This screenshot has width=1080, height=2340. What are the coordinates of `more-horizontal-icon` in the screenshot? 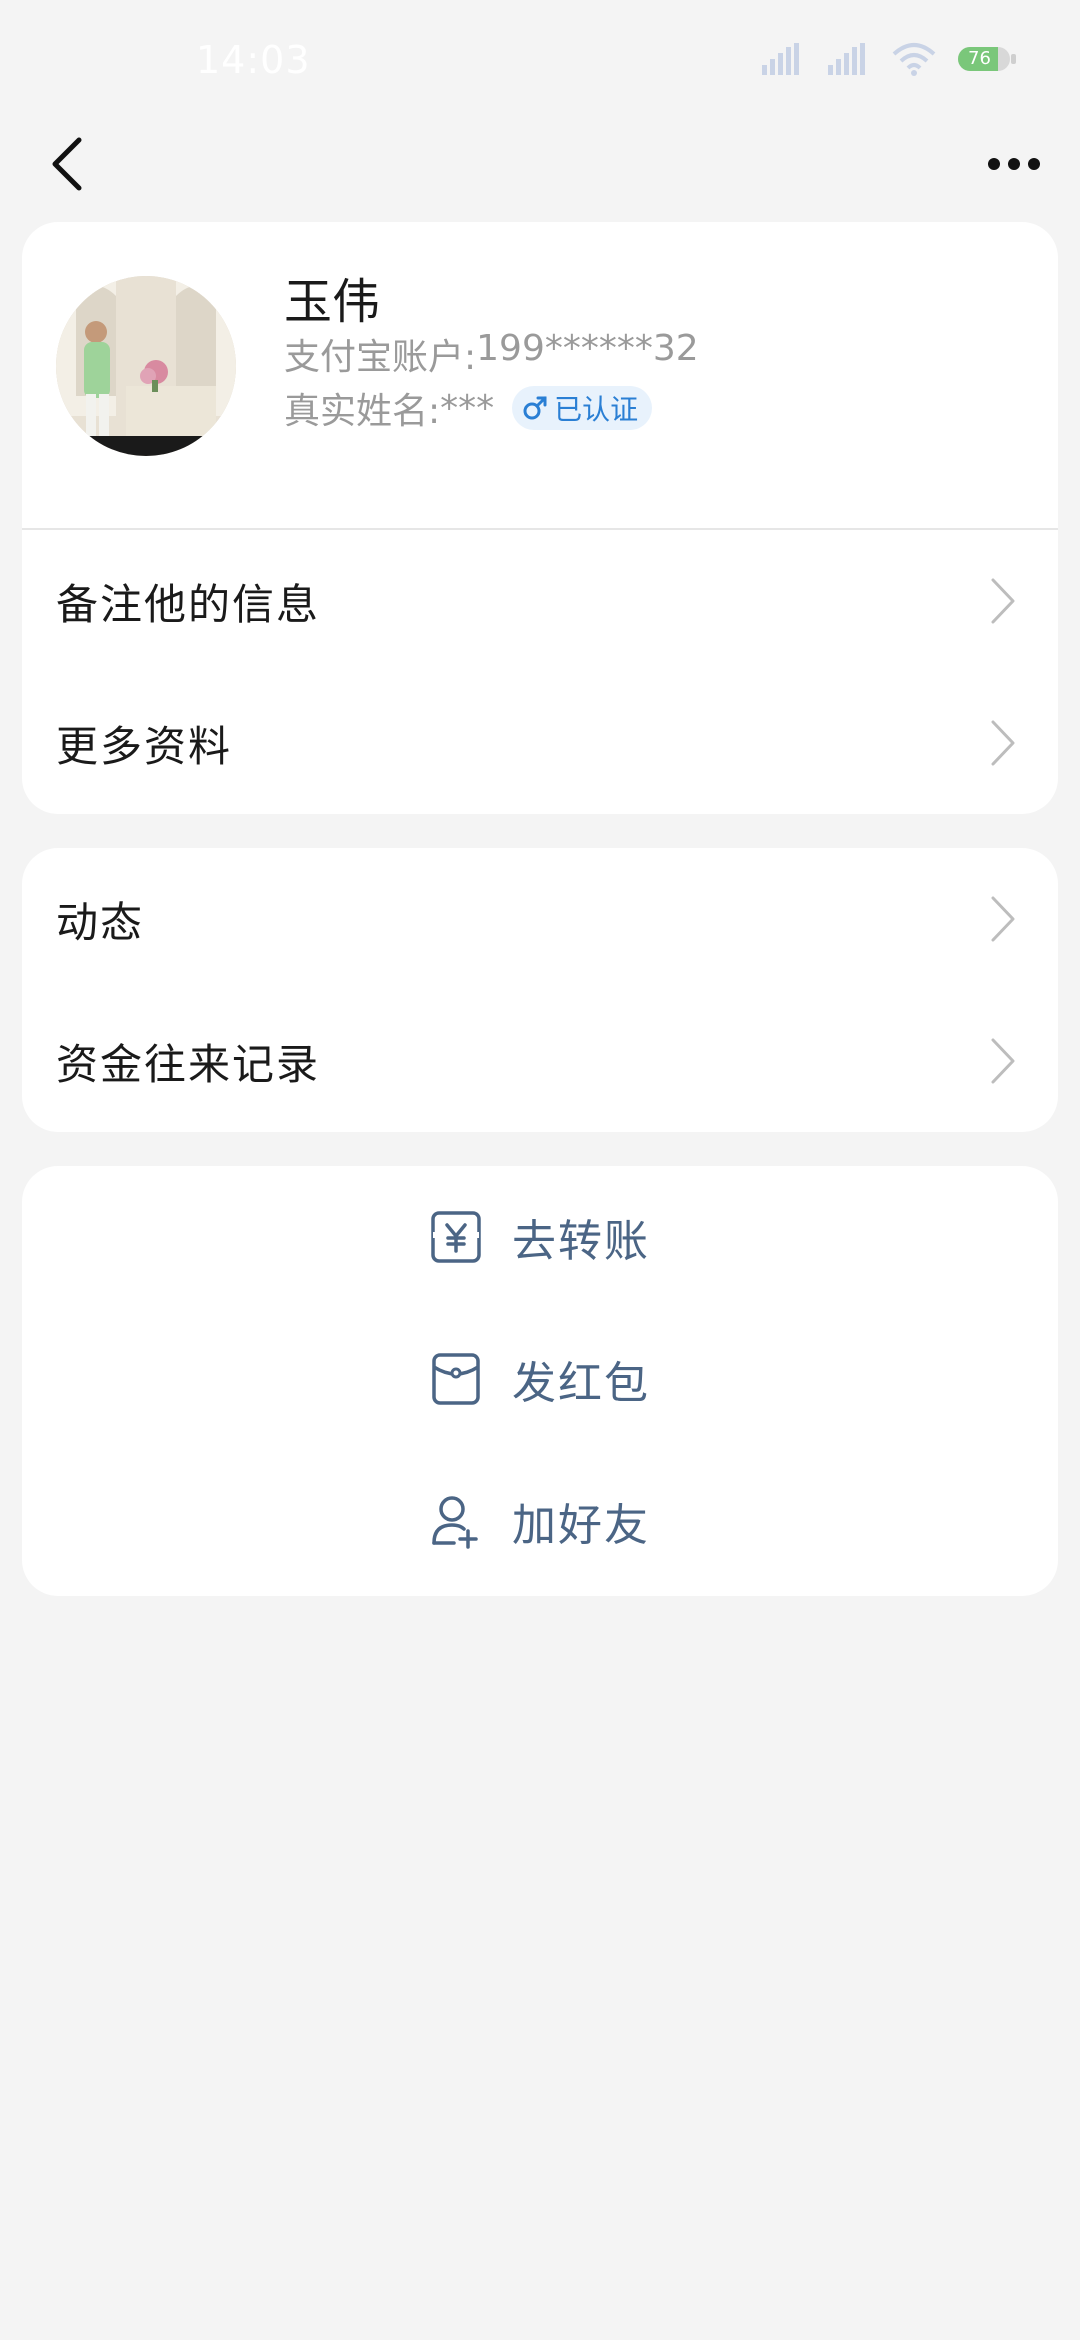 It's located at (1014, 164).